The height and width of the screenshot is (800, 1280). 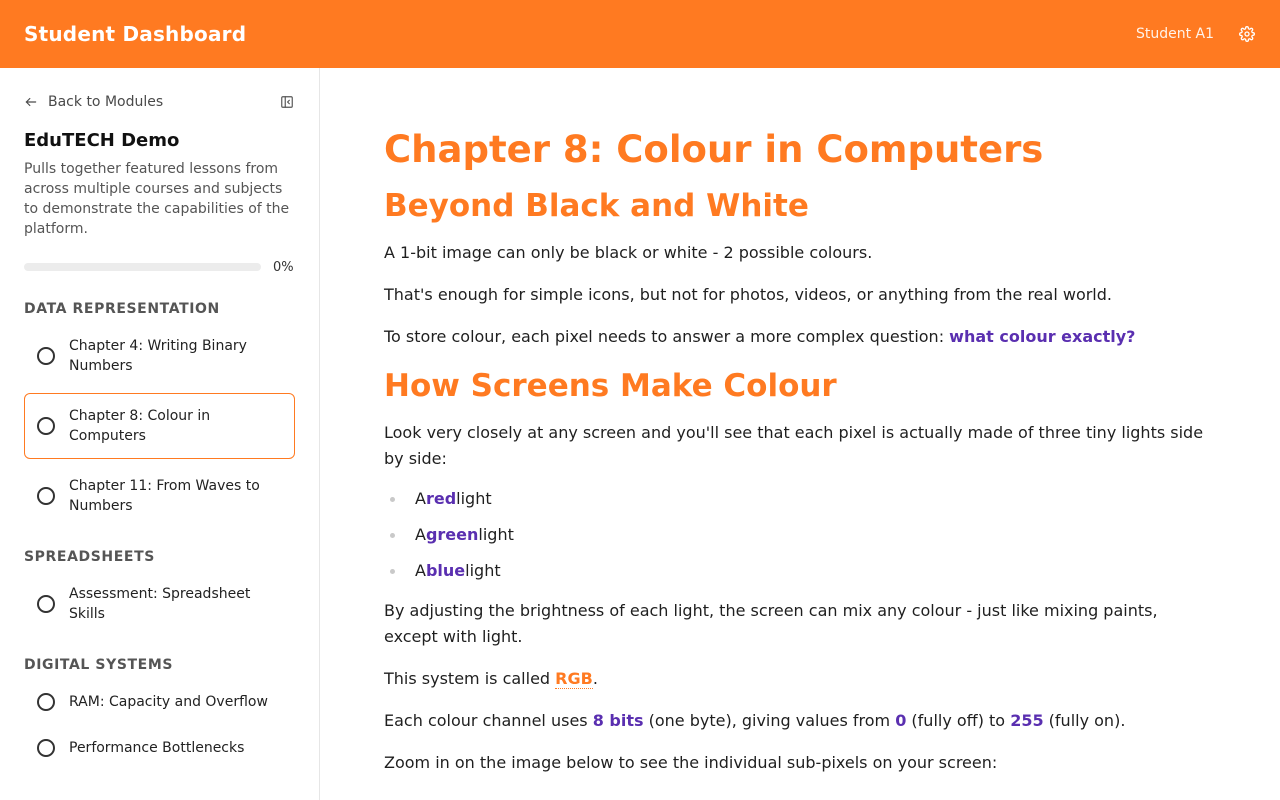 I want to click on arrow-left-icon, so click(x=31, y=102).